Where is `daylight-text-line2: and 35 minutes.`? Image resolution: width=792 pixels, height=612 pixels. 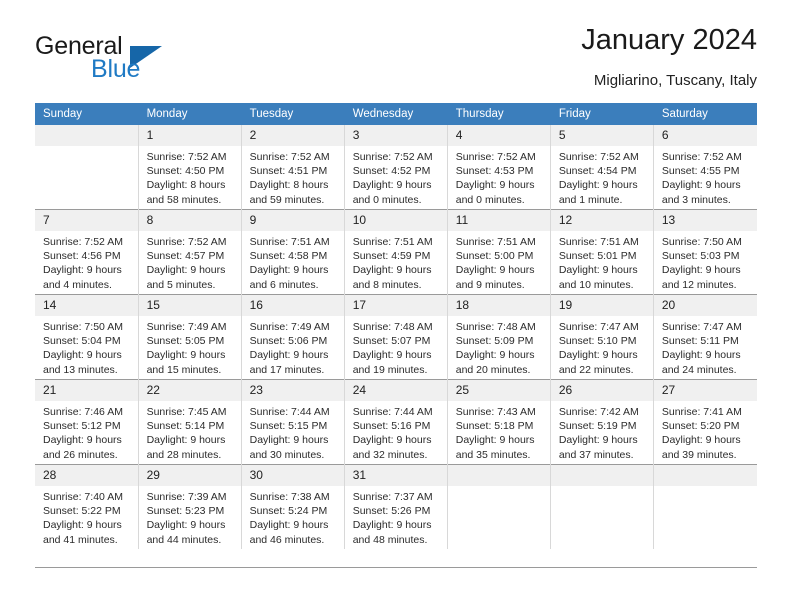 daylight-text-line2: and 35 minutes. is located at coordinates (493, 454).